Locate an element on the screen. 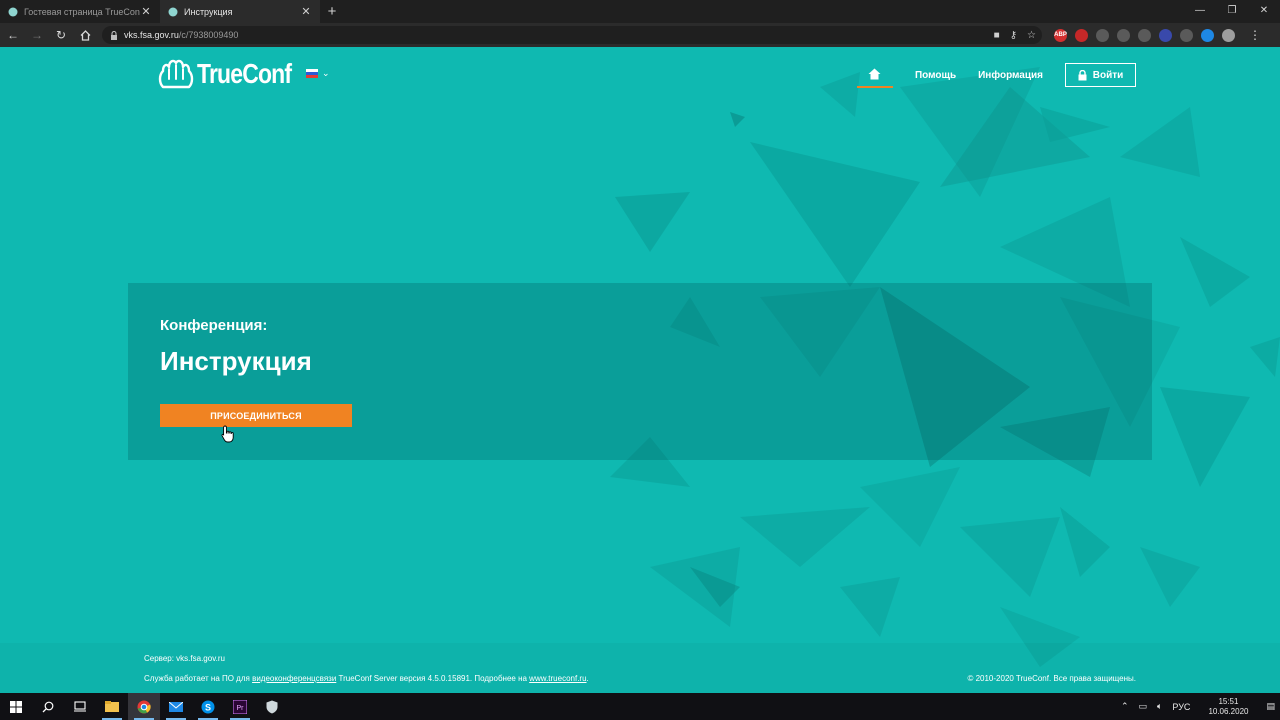 This screenshot has width=1280, height=720. extension-icons: ABP is located at coordinates (1144, 35).